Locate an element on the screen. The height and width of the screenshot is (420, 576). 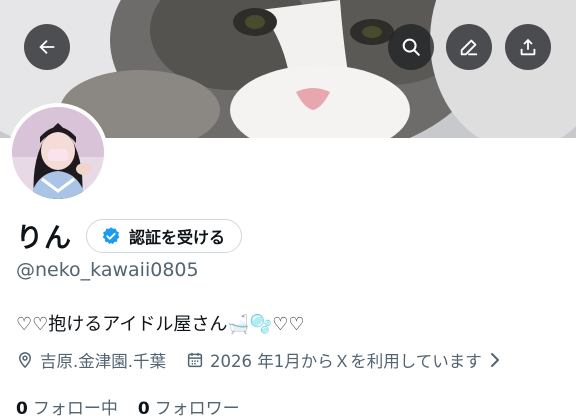
joined-text: 2026 年1月からＸを利用しています is located at coordinates (346, 361).